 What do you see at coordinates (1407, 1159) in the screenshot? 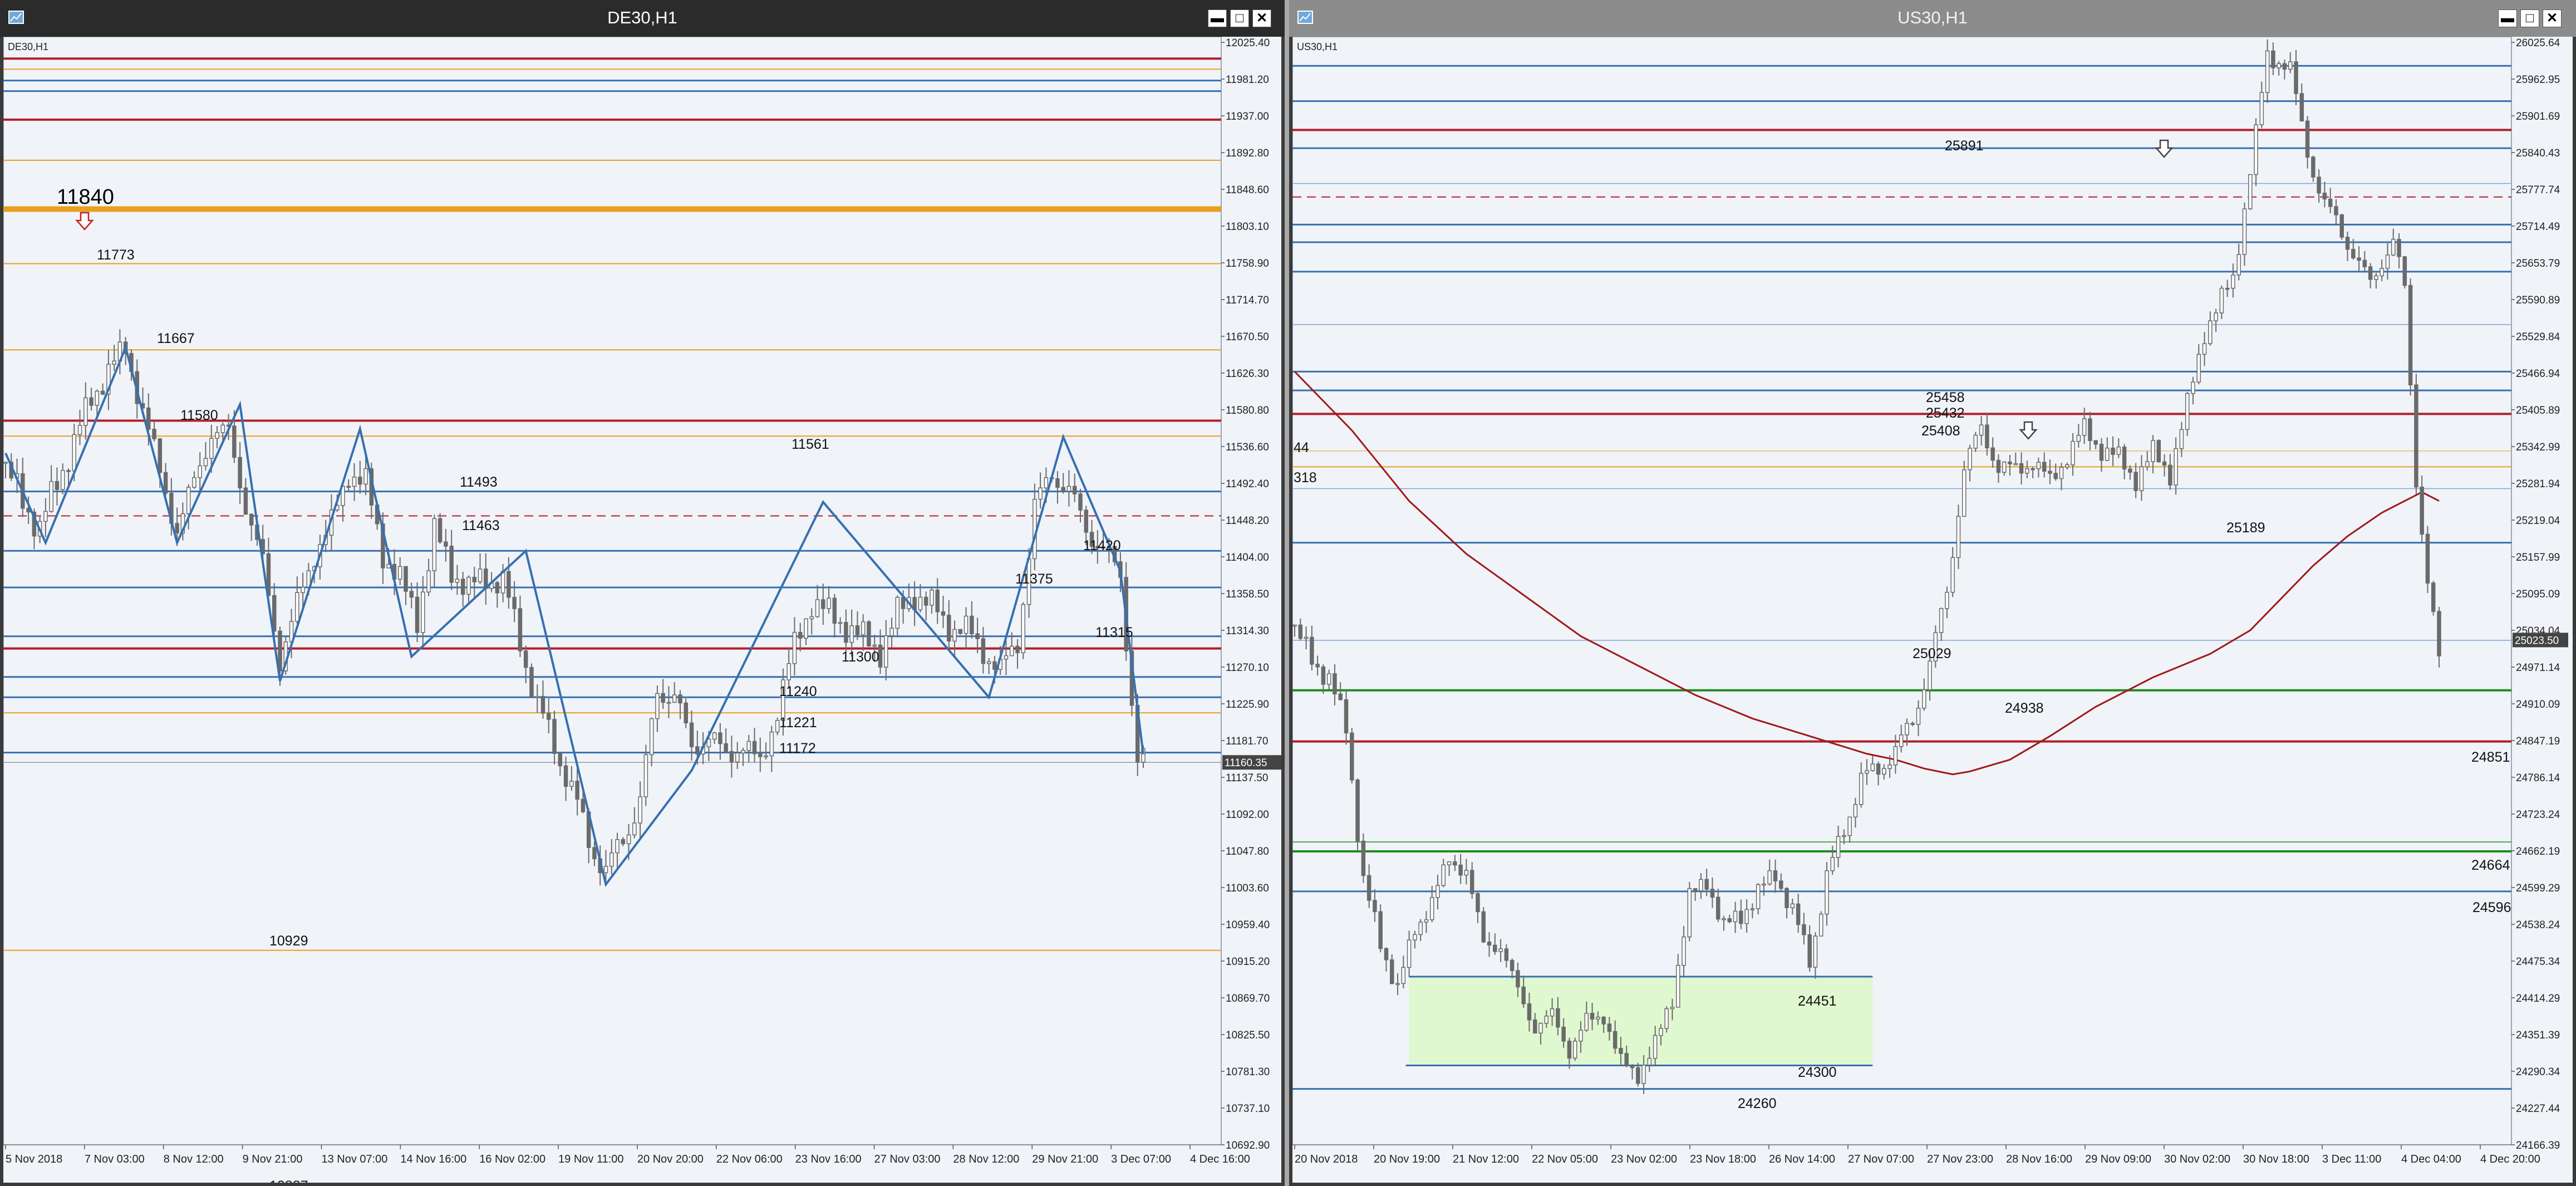
I see `time-tick-label: 20 Nov 19:00` at bounding box center [1407, 1159].